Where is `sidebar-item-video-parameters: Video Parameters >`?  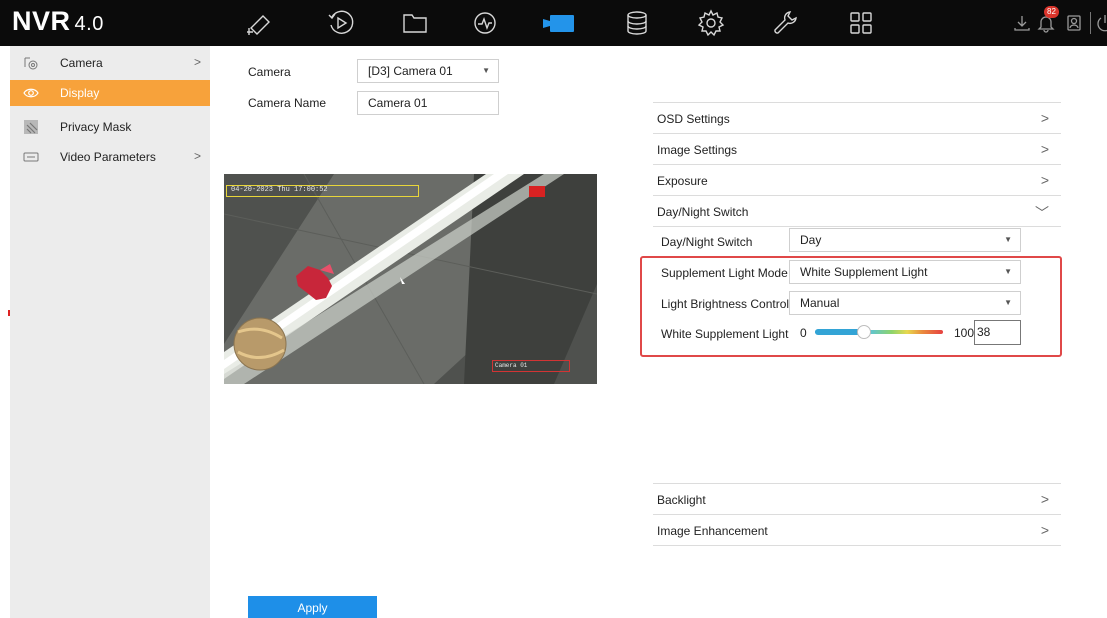
sidebar-item-video-parameters: Video Parameters > is located at coordinates (110, 157).